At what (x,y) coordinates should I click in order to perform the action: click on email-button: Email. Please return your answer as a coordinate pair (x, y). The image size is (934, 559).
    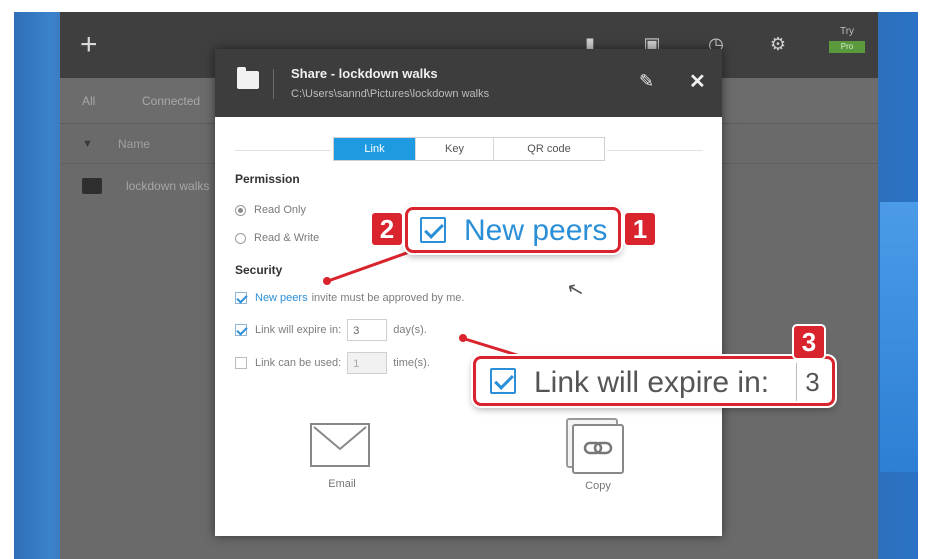
    Looking at the image, I should click on (342, 480).